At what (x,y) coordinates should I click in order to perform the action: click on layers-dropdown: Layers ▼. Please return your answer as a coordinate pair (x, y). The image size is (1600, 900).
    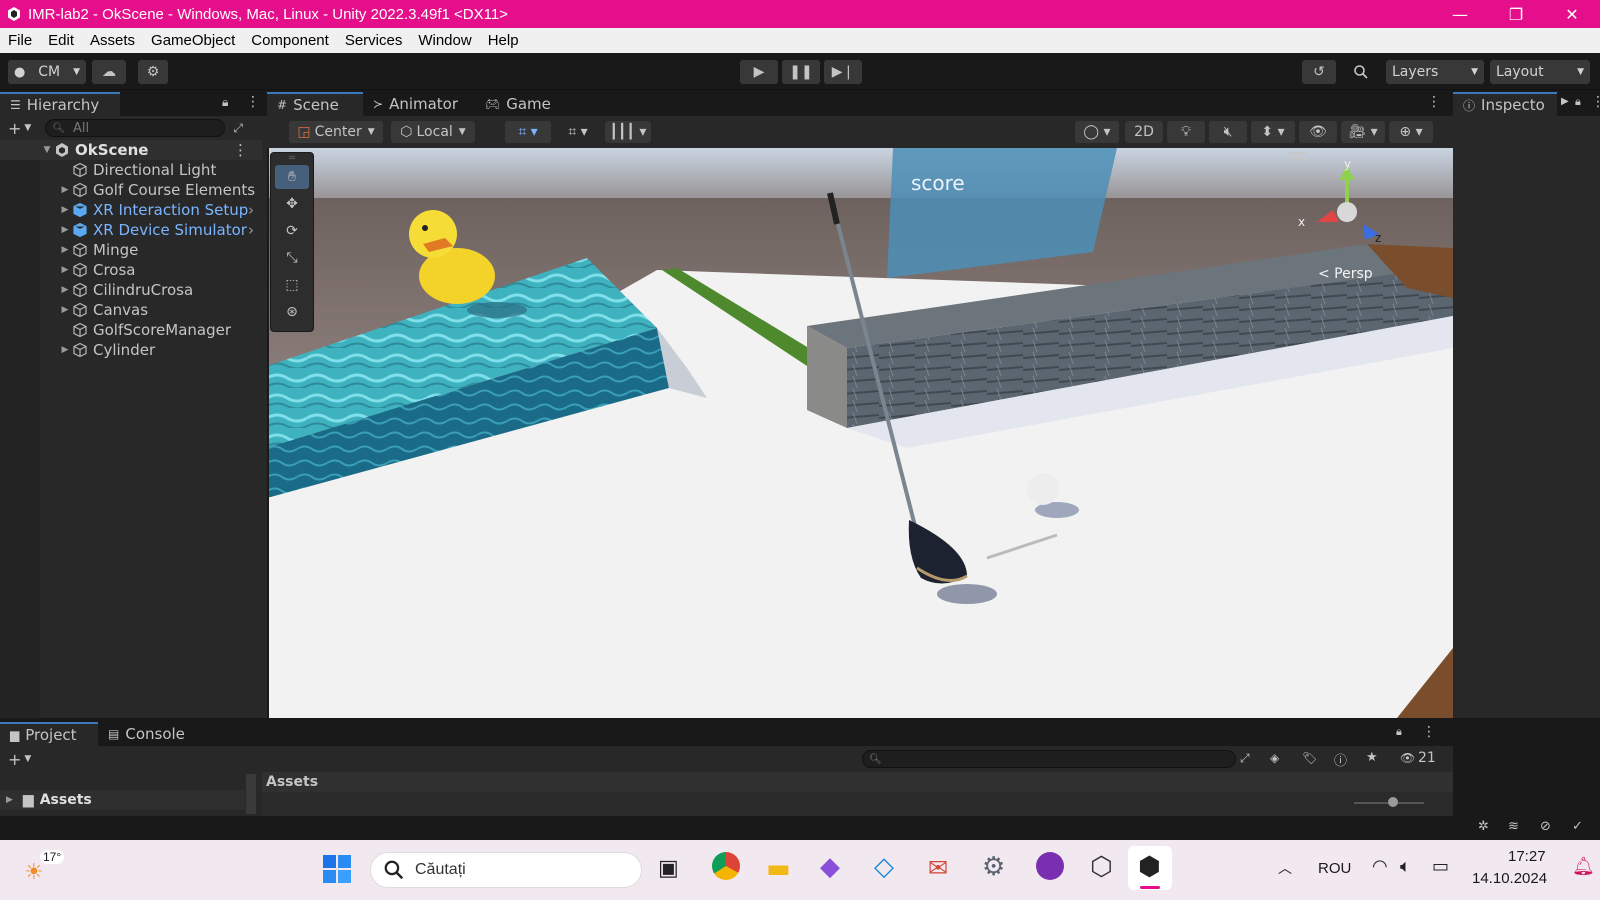
    Looking at the image, I should click on (1435, 72).